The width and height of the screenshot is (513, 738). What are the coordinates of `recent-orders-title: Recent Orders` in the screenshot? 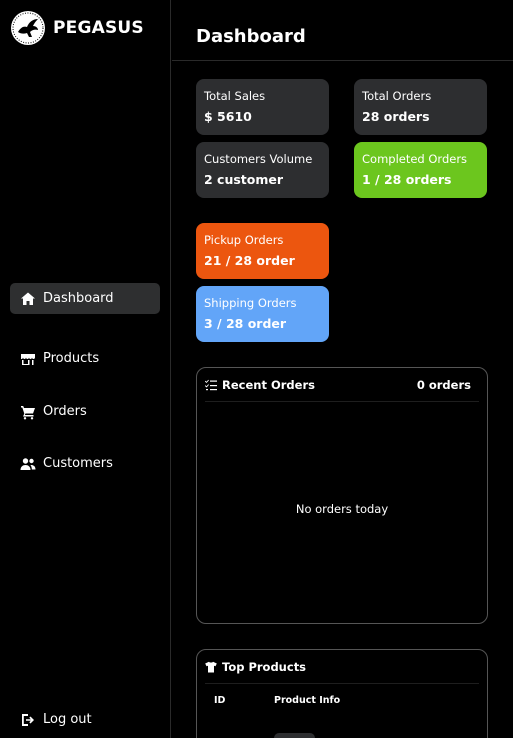 It's located at (268, 384).